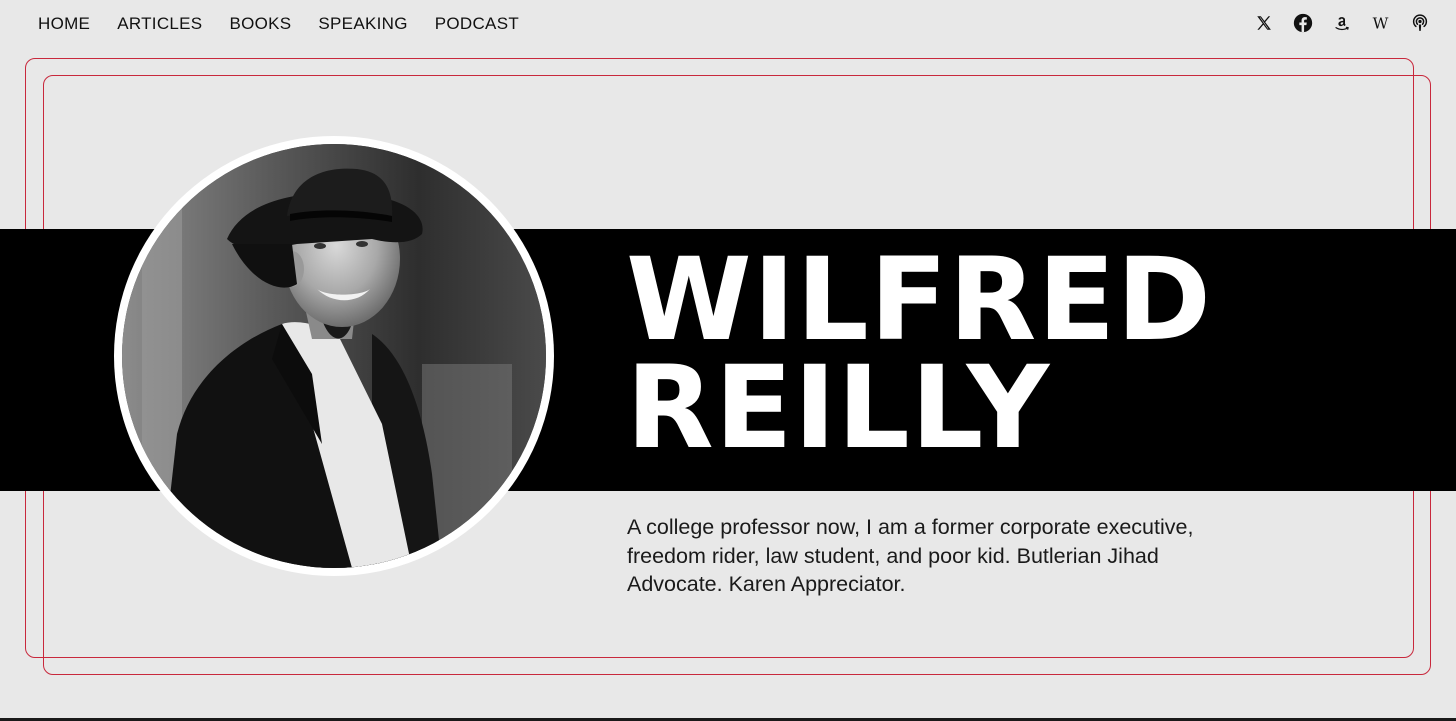 The image size is (1456, 721). I want to click on nav-links: HOME ARTICLES BOOKS SPEAKING PODCAST, so click(292, 24).